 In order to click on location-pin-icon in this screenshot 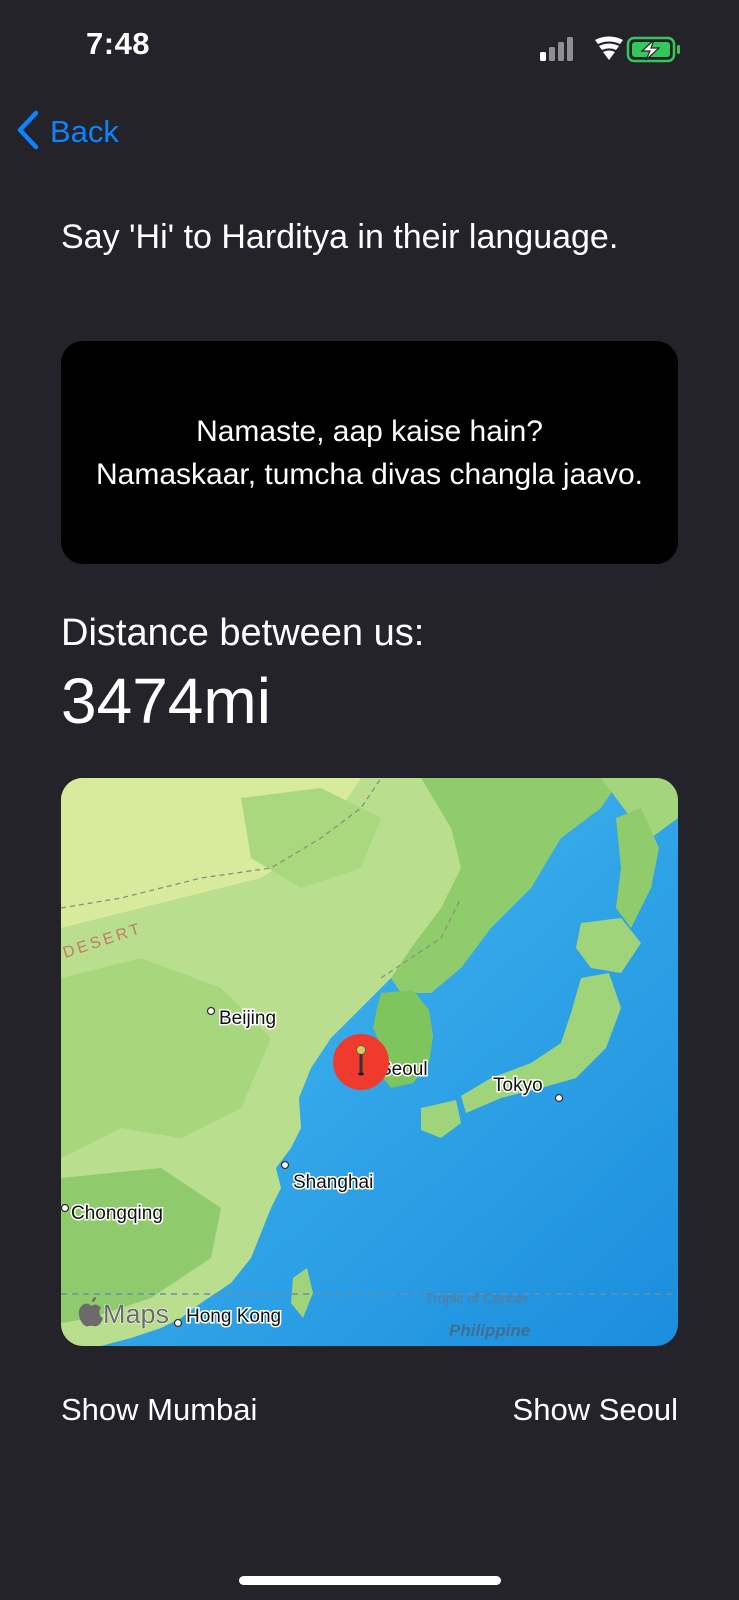, I will do `click(361, 1062)`.